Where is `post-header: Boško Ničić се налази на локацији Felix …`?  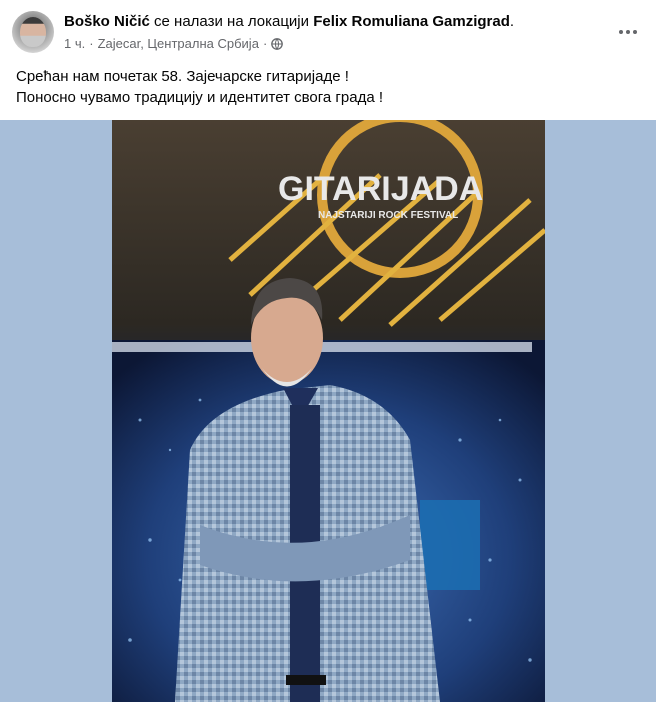 post-header: Boško Ničić се налази на локацији Felix … is located at coordinates (328, 31).